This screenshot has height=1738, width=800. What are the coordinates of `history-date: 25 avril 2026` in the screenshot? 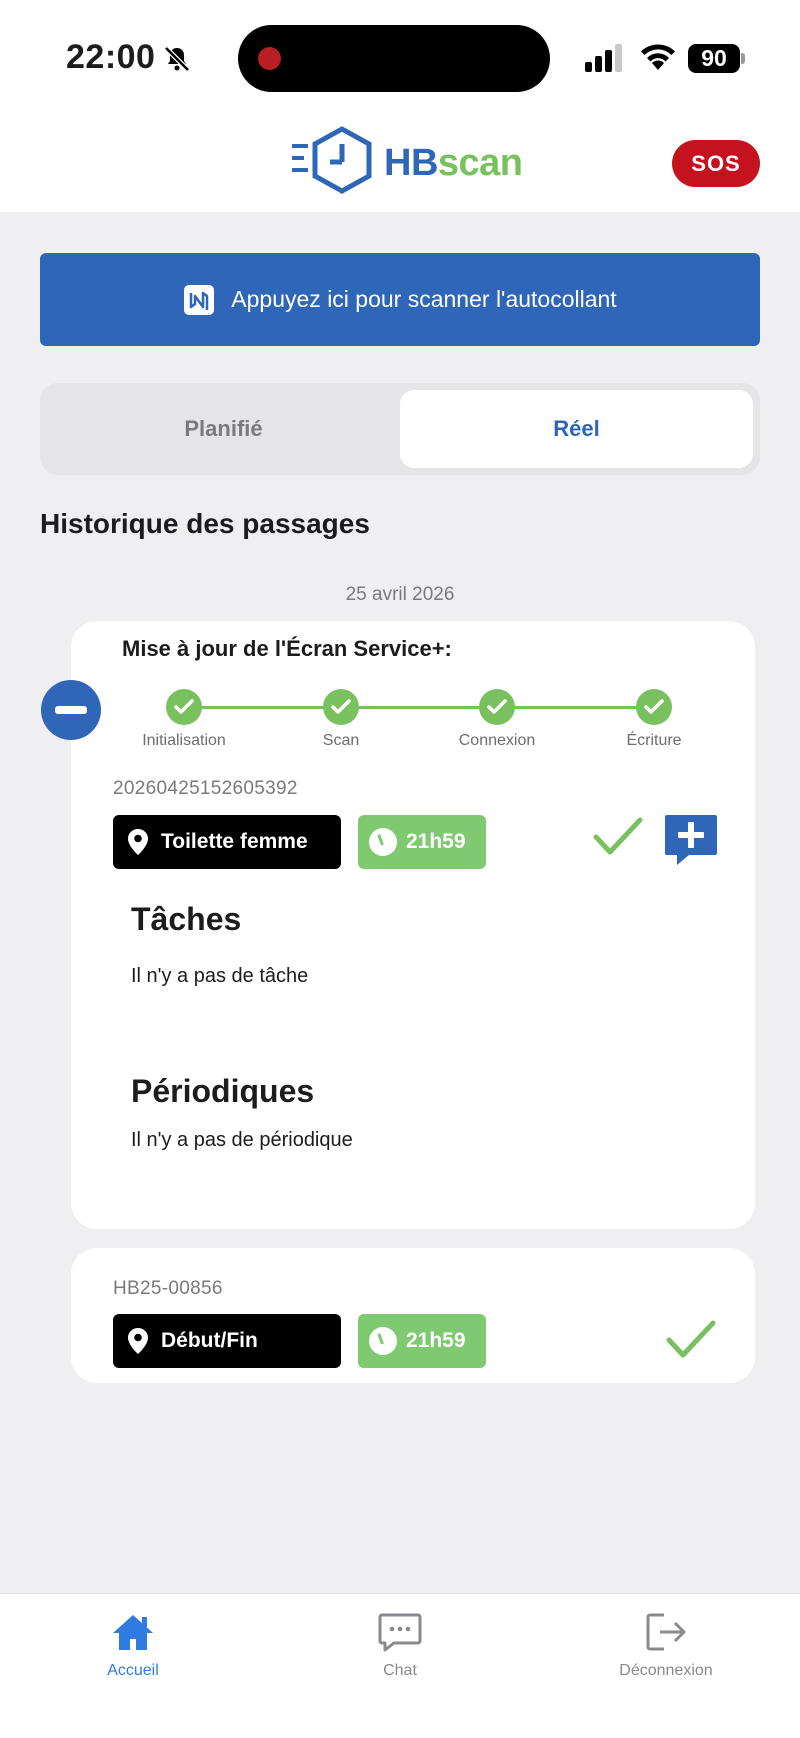 It's located at (400, 594).